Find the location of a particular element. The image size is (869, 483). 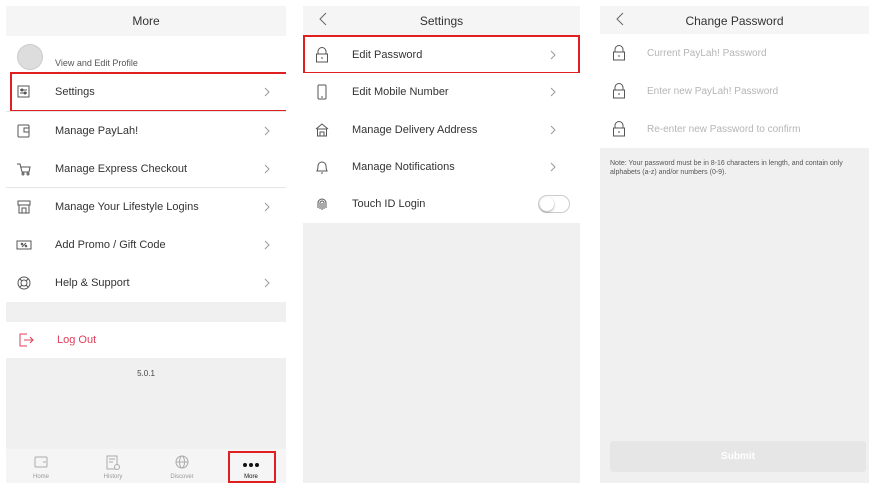

fingerprint-icon is located at coordinates (323, 204).